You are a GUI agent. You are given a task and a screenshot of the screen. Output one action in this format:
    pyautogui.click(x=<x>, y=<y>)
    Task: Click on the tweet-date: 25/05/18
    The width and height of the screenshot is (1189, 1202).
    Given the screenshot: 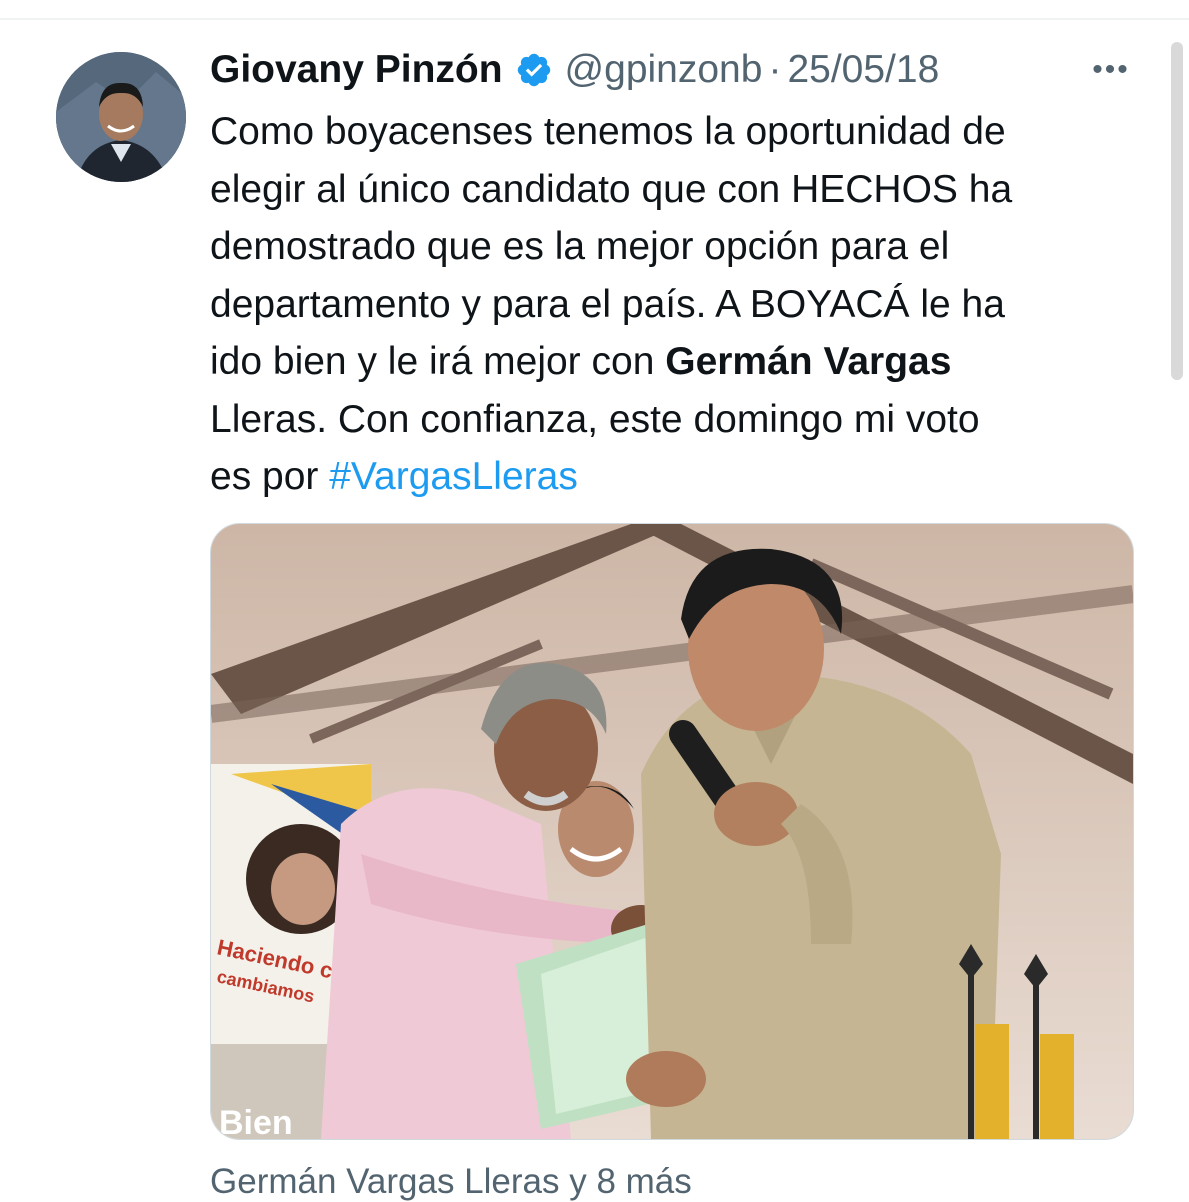 What is the action you would take?
    pyautogui.click(x=863, y=70)
    